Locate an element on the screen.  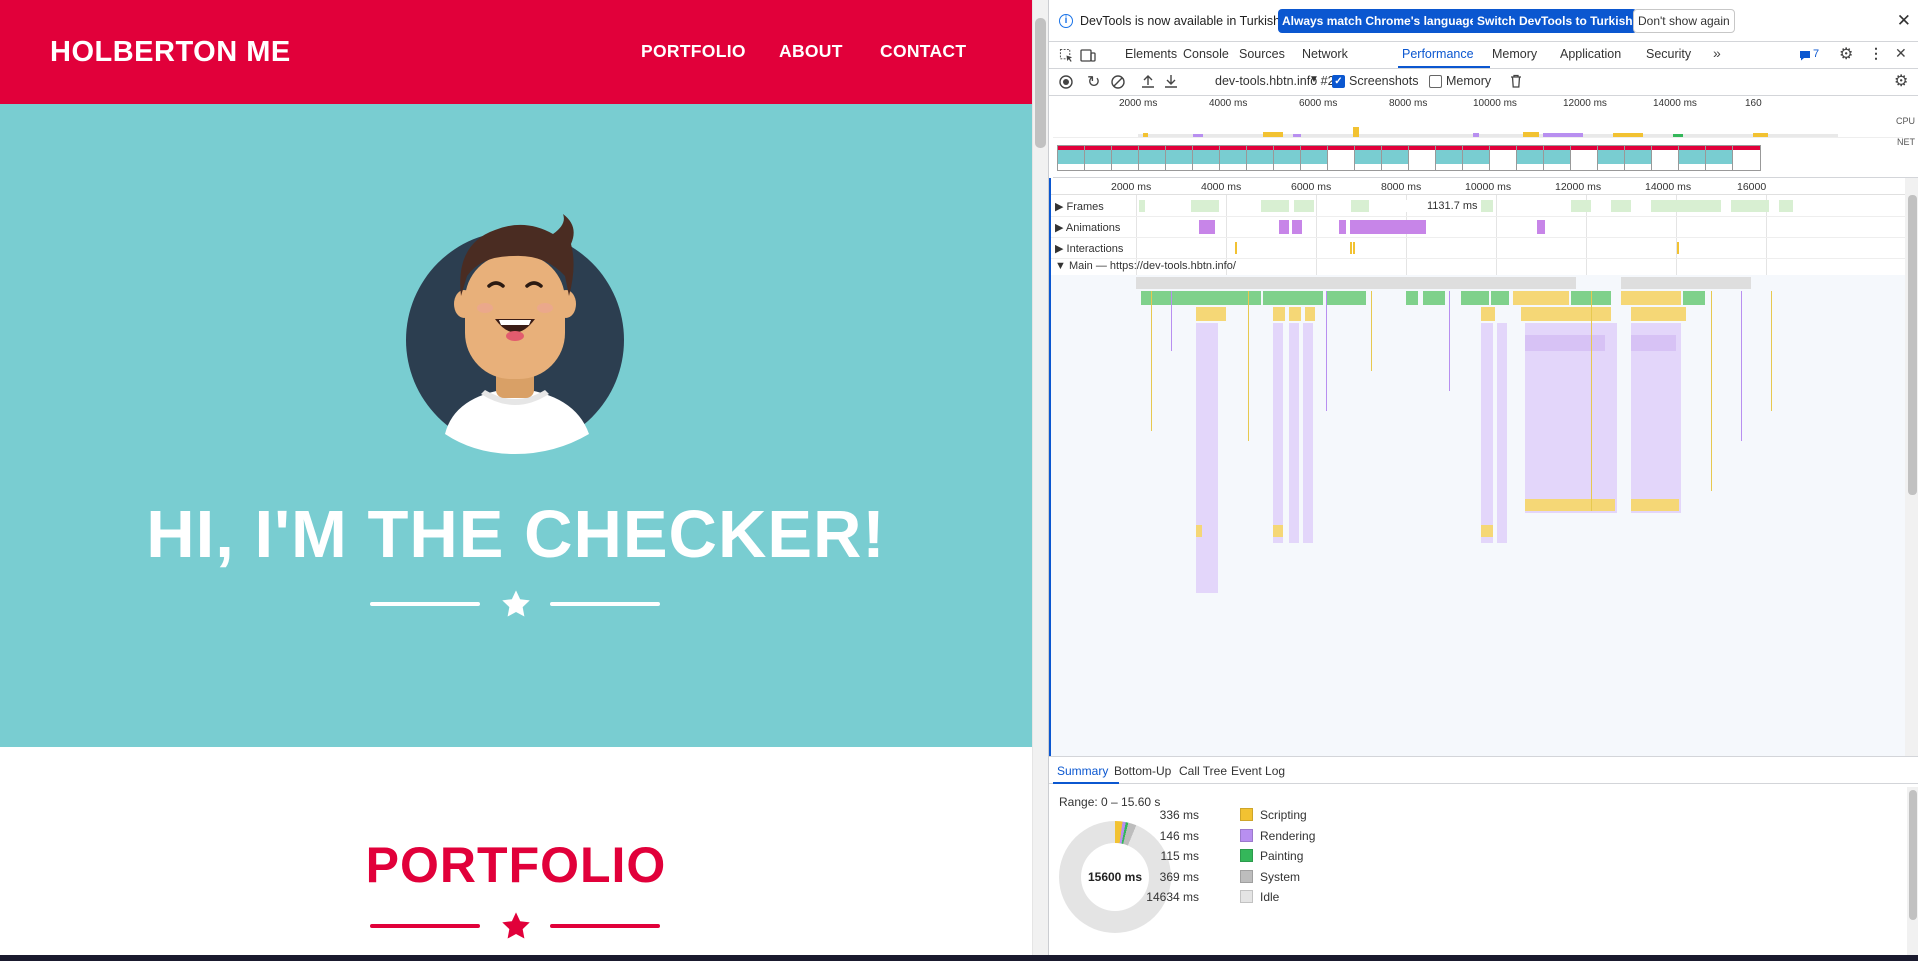
overview-tick: 2000 ms is located at coordinates (1138, 103).